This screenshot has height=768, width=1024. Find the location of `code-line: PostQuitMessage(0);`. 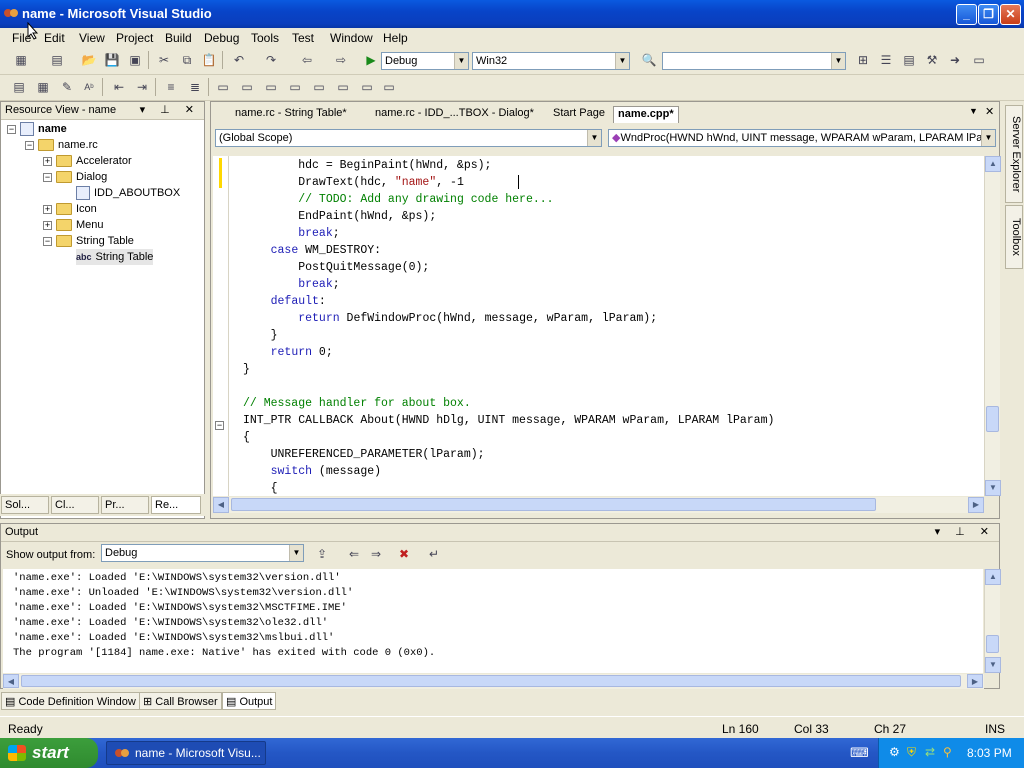

code-line: PostQuitMessage(0); is located at coordinates (336, 267).